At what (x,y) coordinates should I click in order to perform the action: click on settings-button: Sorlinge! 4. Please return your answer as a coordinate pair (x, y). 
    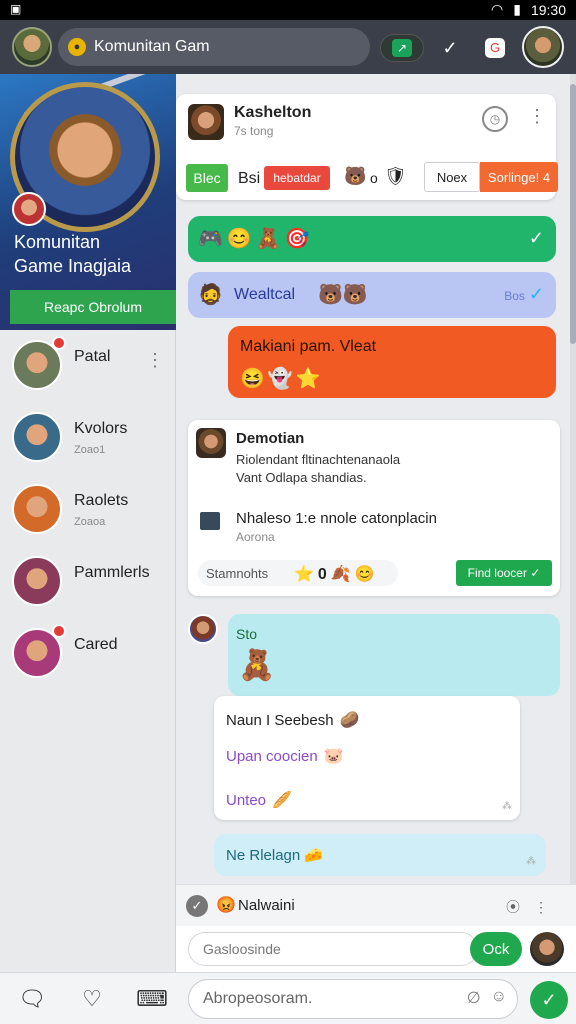
    Looking at the image, I should click on (519, 177).